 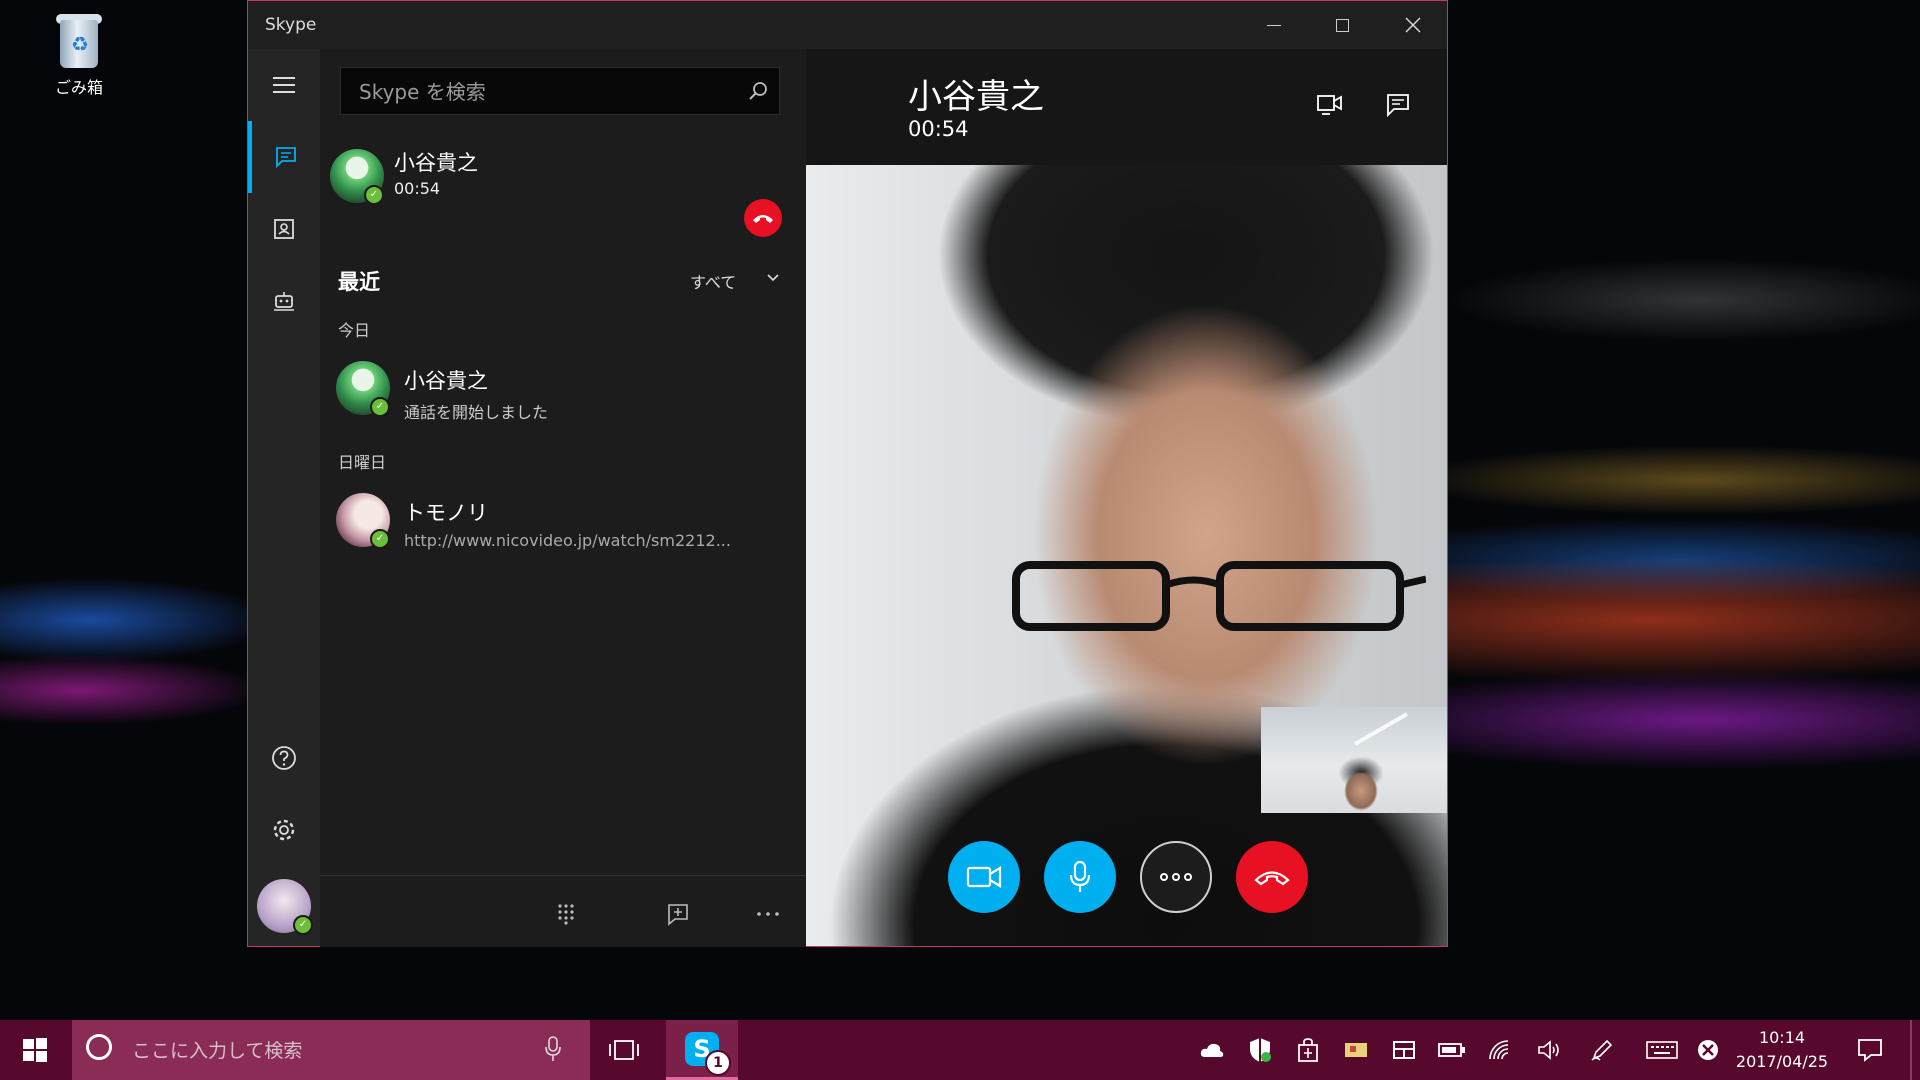 I want to click on conversation-name: トモノリ, so click(x=446, y=513).